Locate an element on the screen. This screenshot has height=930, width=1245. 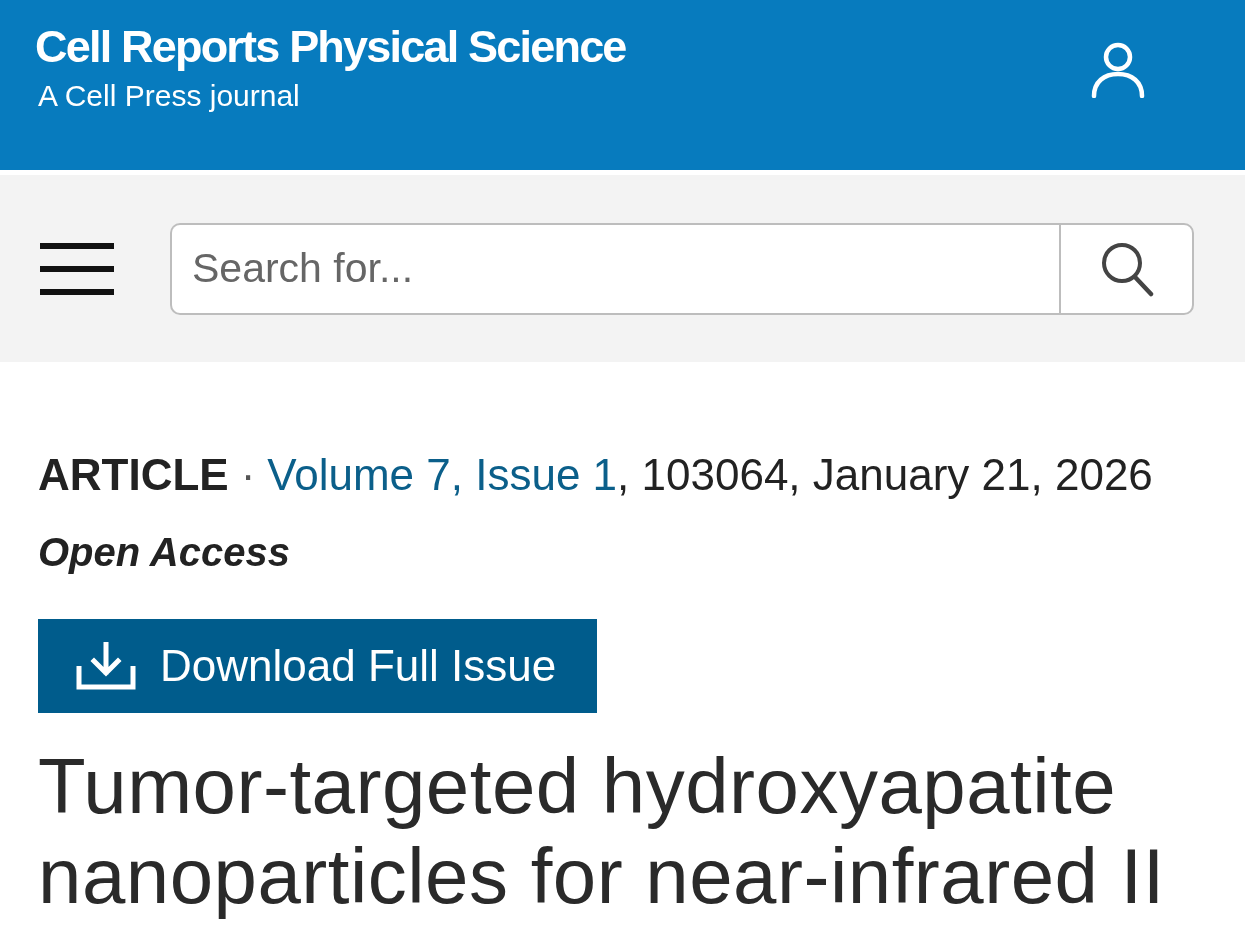
download-icon is located at coordinates (106, 666).